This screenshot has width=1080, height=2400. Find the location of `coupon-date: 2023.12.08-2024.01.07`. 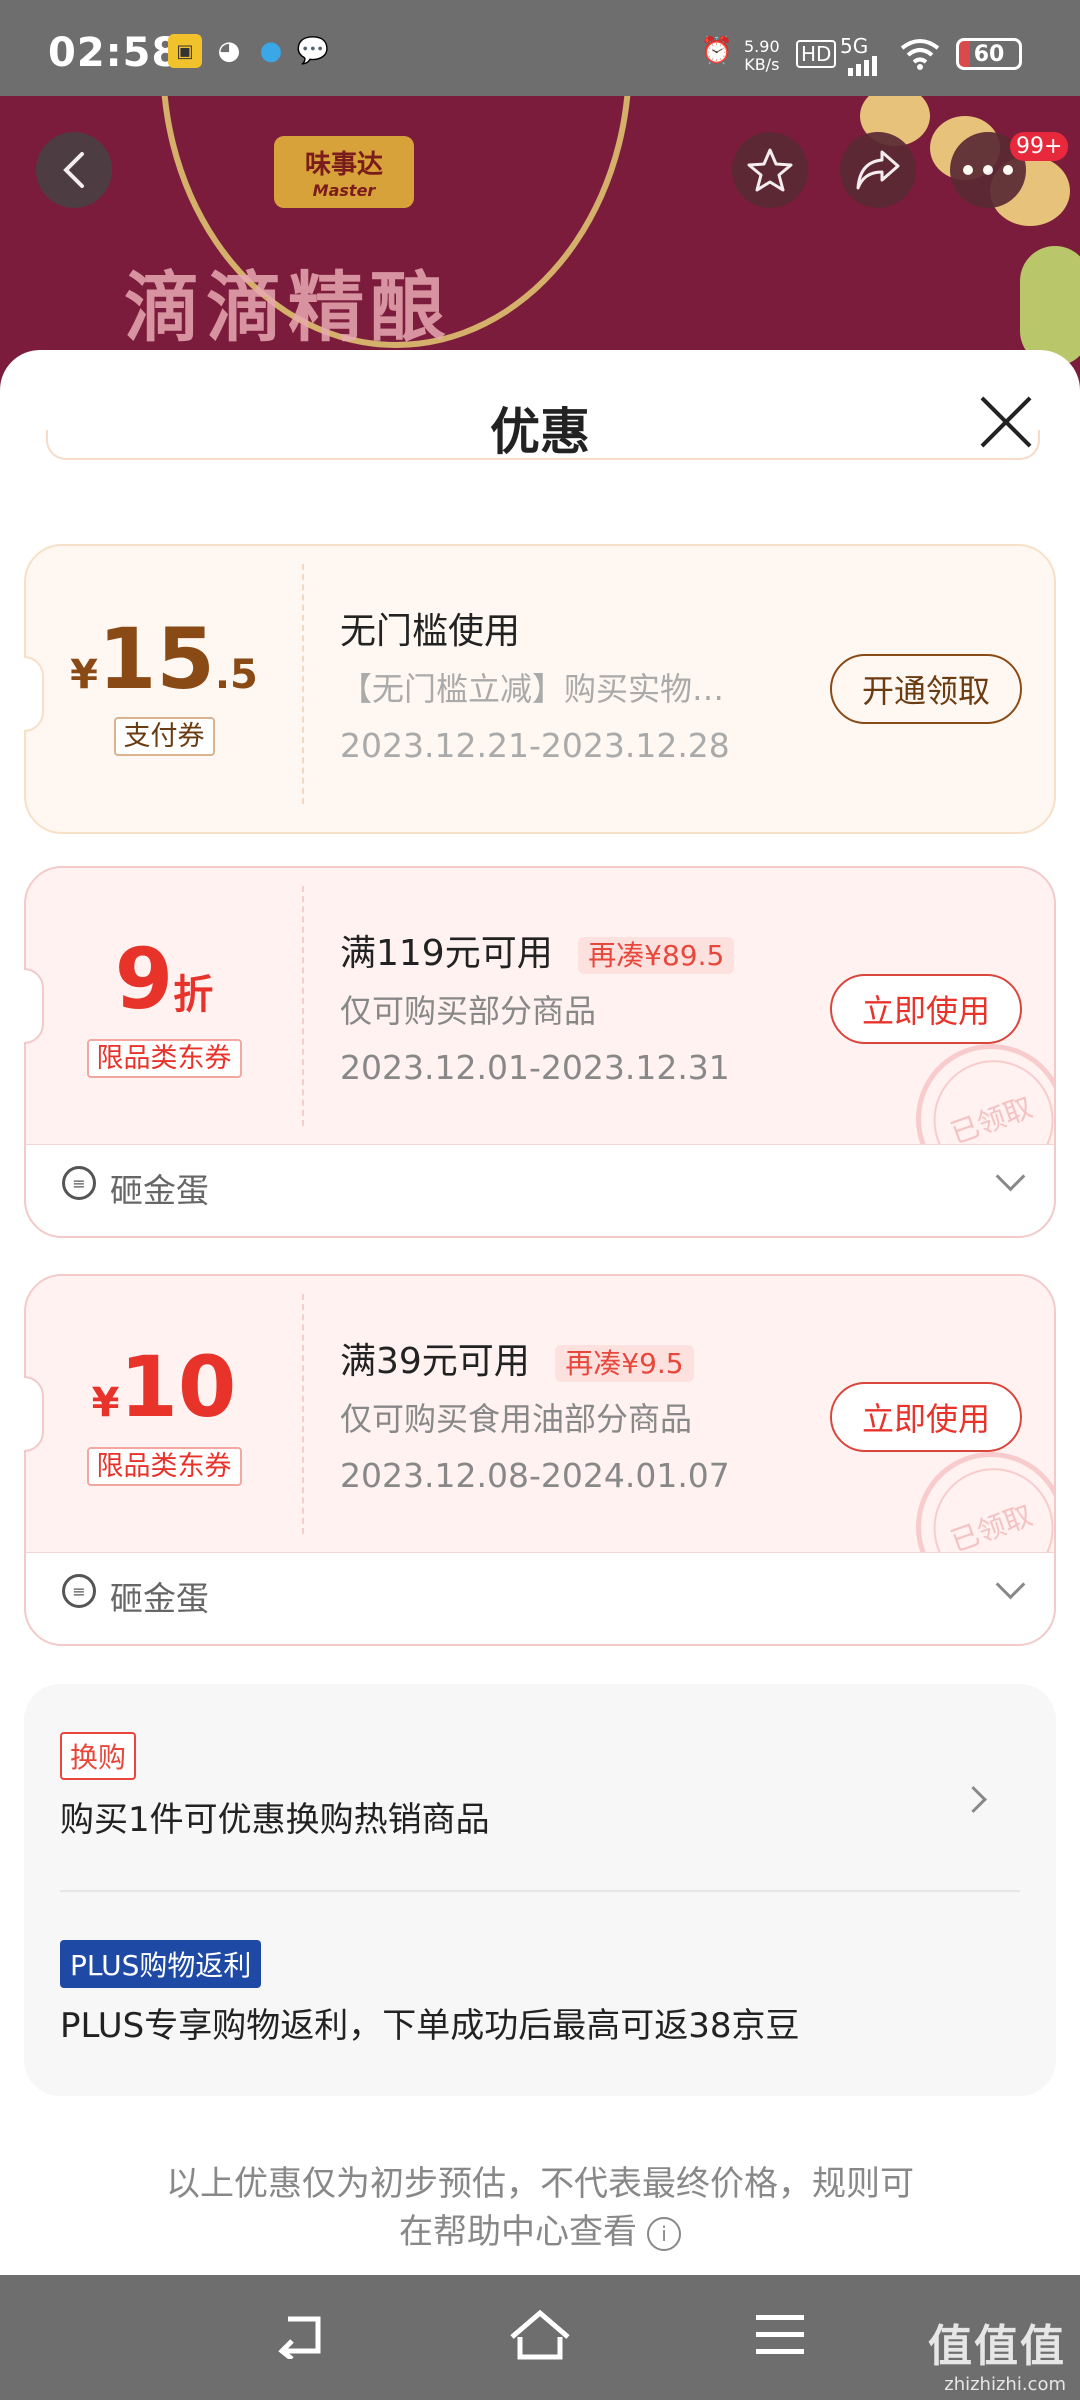

coupon-date: 2023.12.08-2024.01.07 is located at coordinates (535, 1475).